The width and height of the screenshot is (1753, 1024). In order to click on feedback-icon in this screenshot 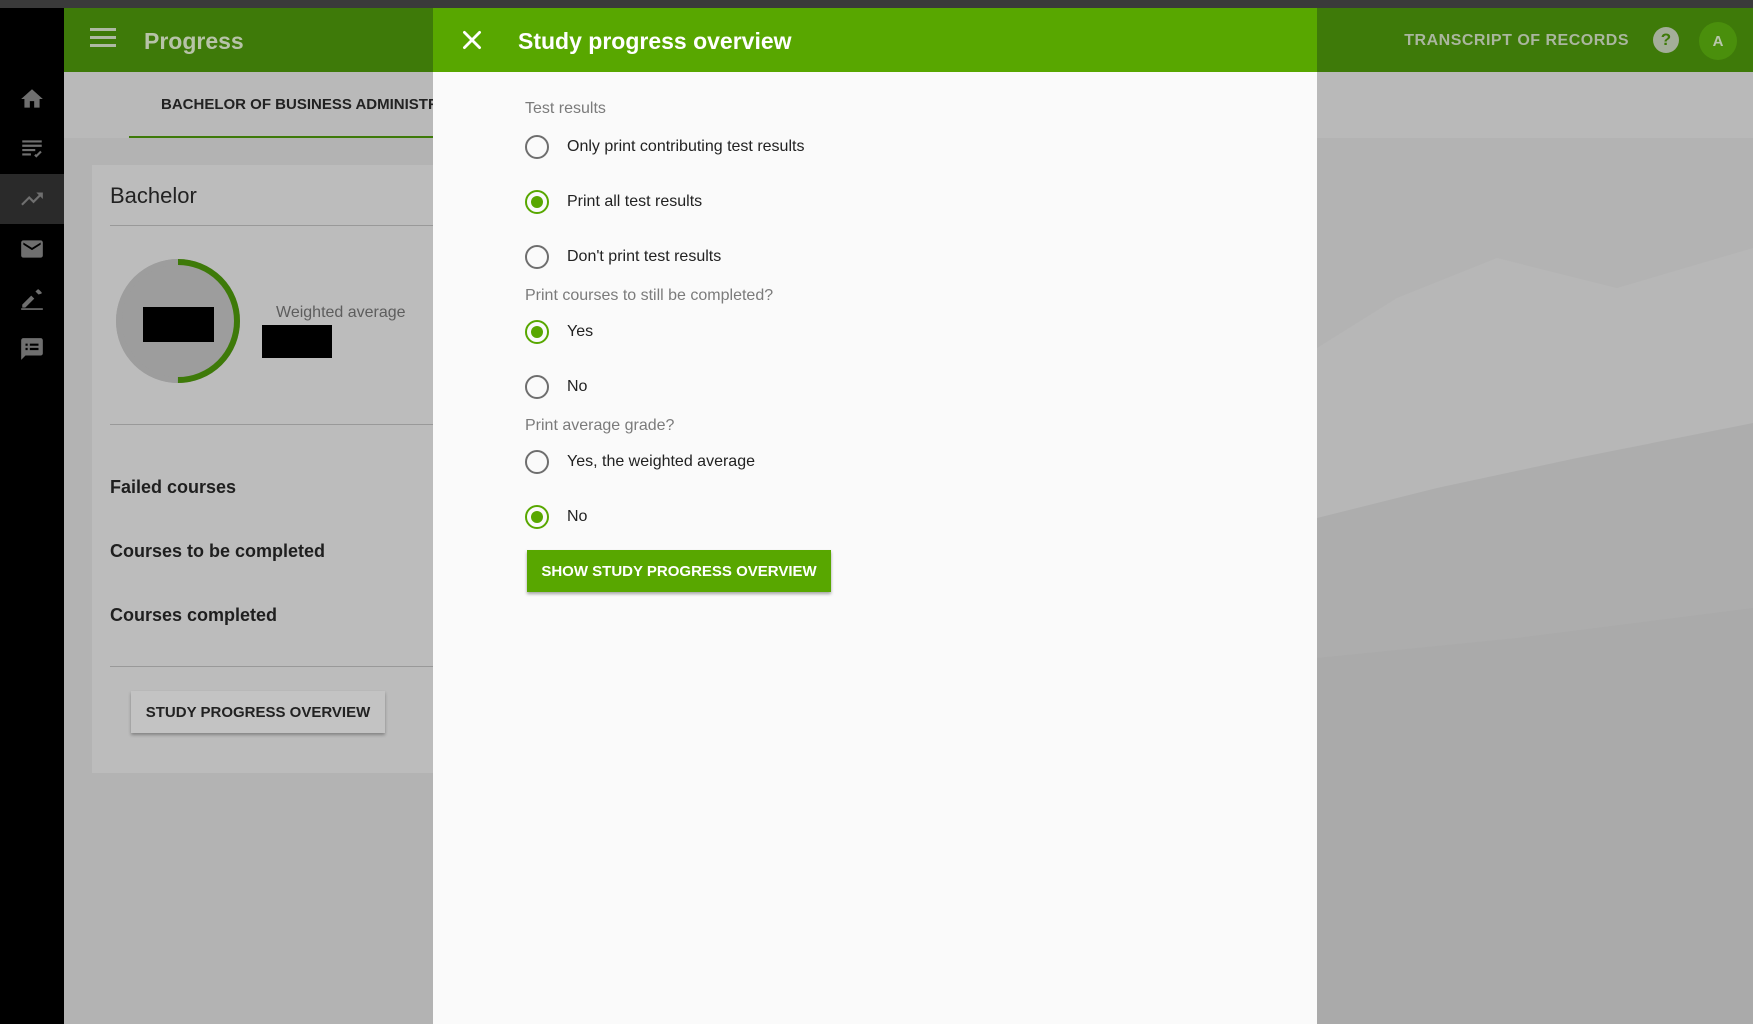, I will do `click(32, 349)`.